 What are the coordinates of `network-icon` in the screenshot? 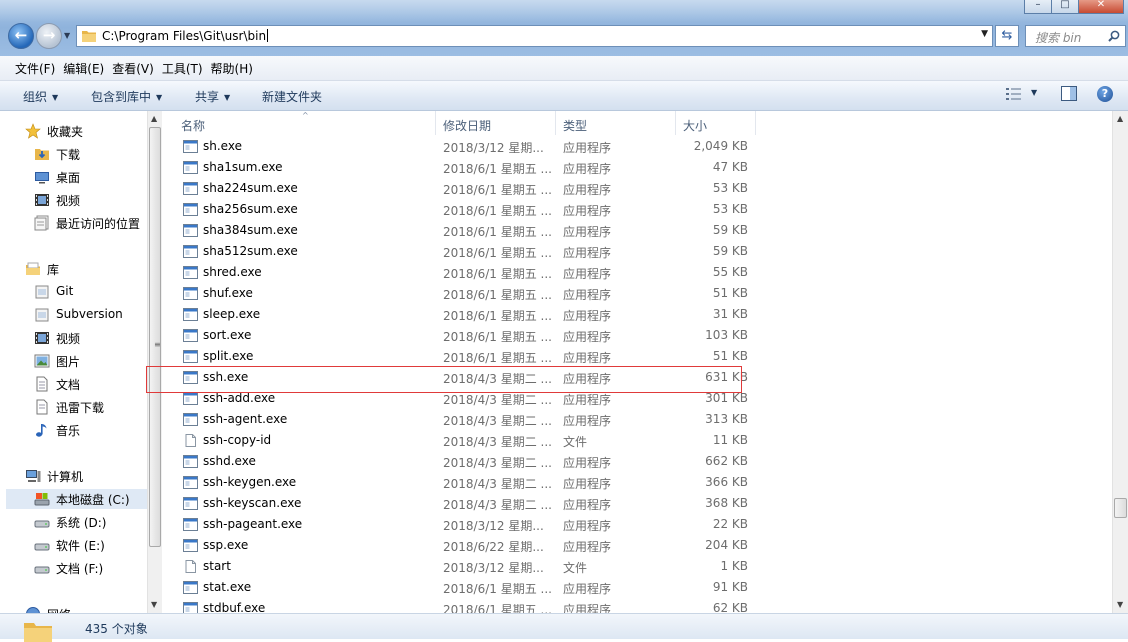 It's located at (33, 610).